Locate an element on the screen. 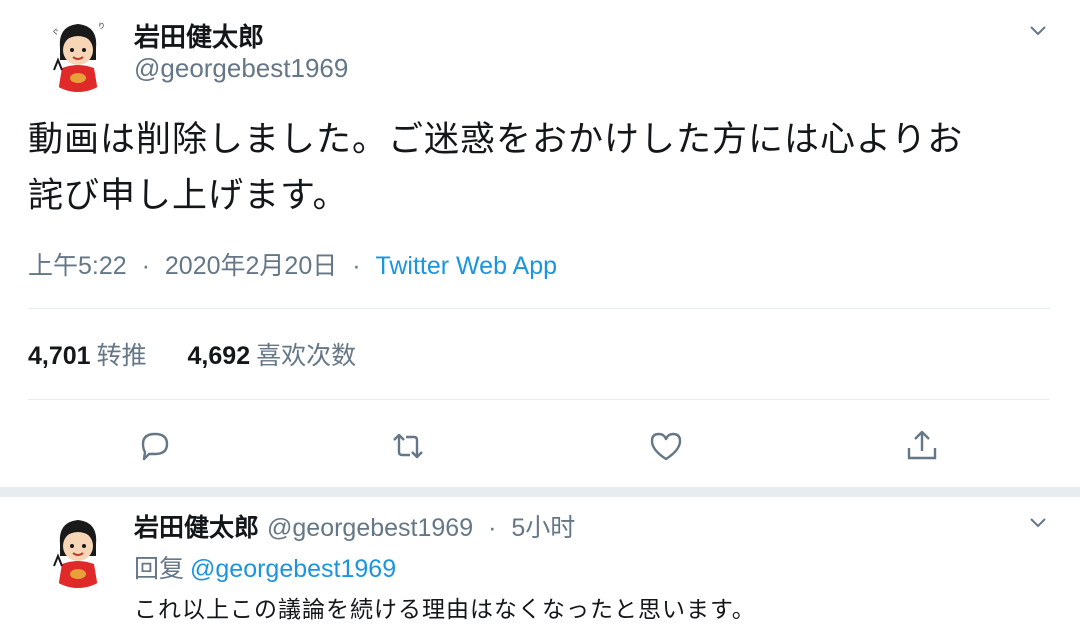  avatar-illustration is located at coordinates (78, 548).